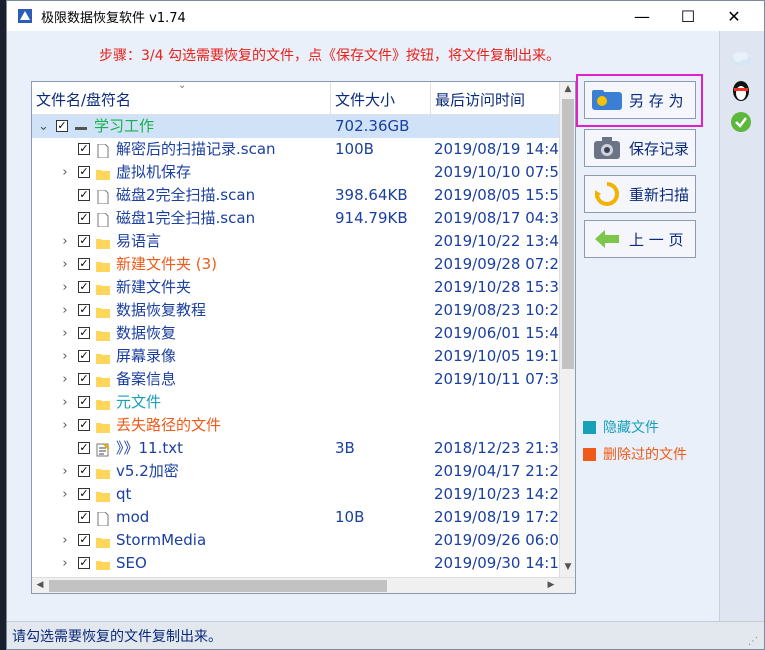  What do you see at coordinates (688, 16) in the screenshot?
I see `maximize-button: ☐` at bounding box center [688, 16].